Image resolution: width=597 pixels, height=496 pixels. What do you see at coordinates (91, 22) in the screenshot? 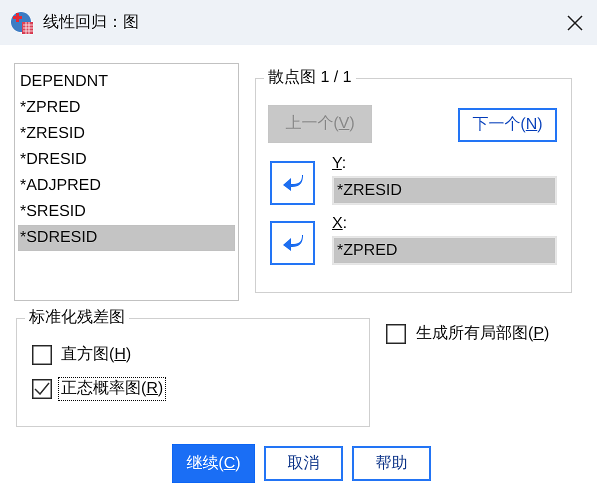
I see `window-title: 线性回归：图` at bounding box center [91, 22].